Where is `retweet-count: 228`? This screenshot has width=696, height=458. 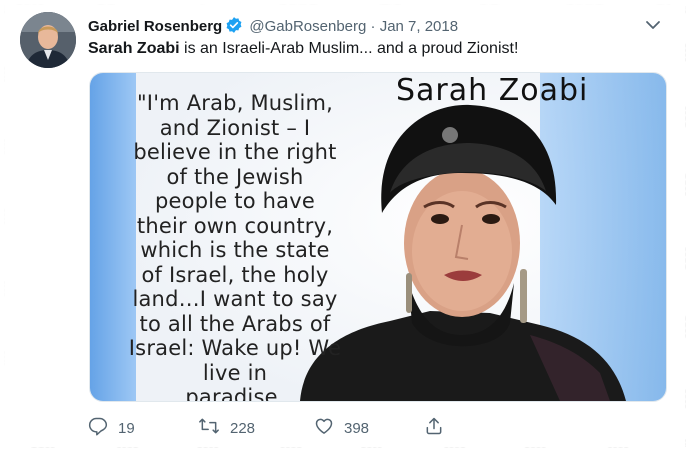 retweet-count: 228 is located at coordinates (243, 428).